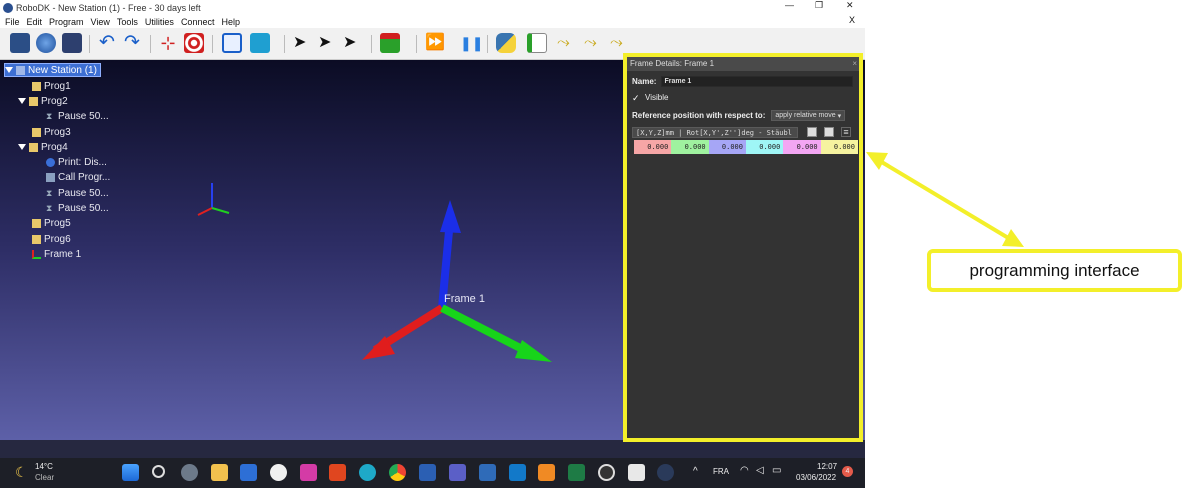 This screenshot has height=488, width=1183. Describe the element at coordinates (435, 43) in the screenshot. I see `run-program-icon: ⏩` at that location.